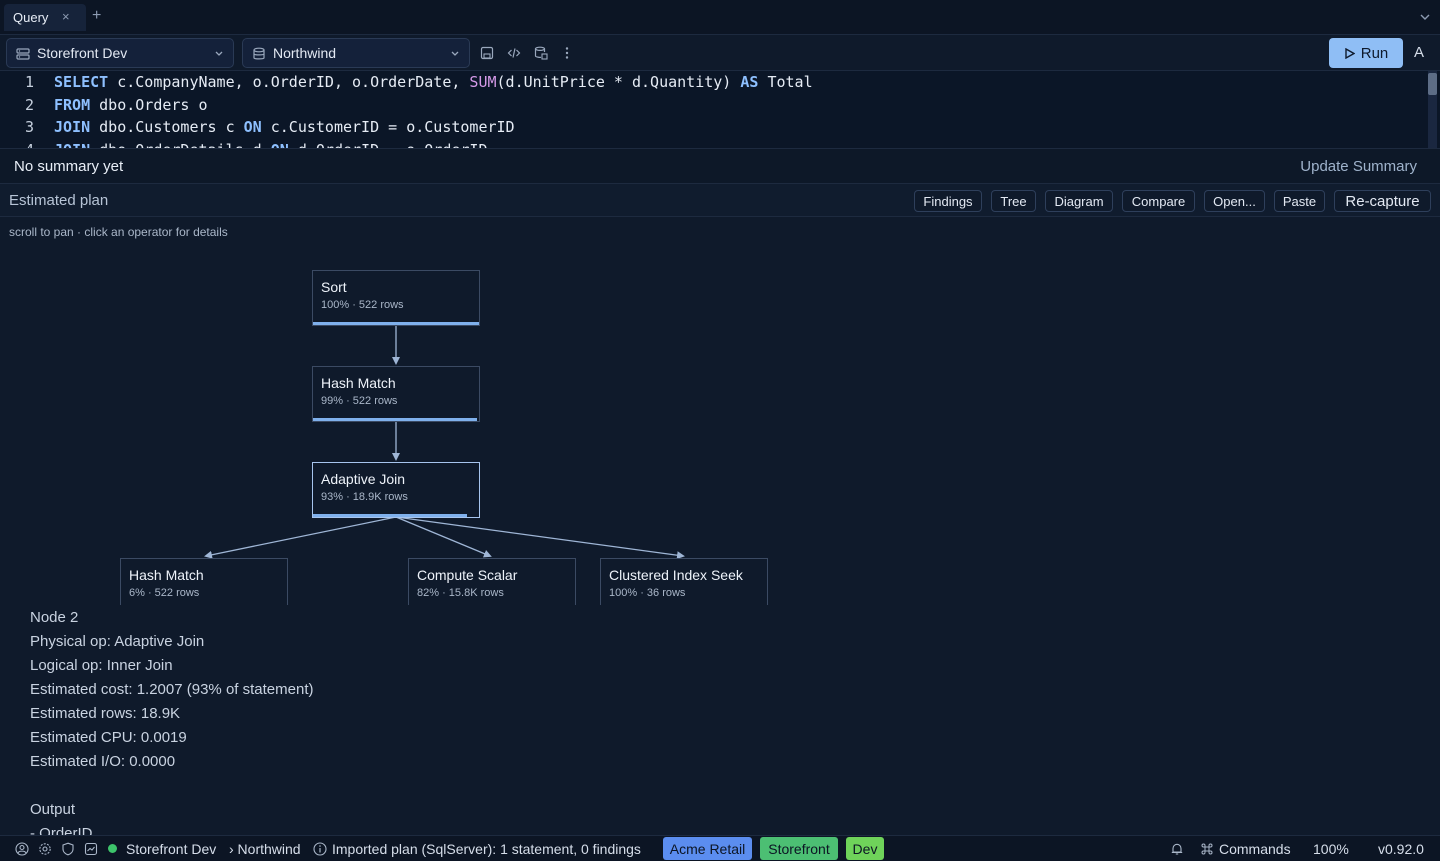 The width and height of the screenshot is (1440, 861). I want to click on detail-estimated-cpu: Estimated CPU: 0.0019, so click(108, 737).